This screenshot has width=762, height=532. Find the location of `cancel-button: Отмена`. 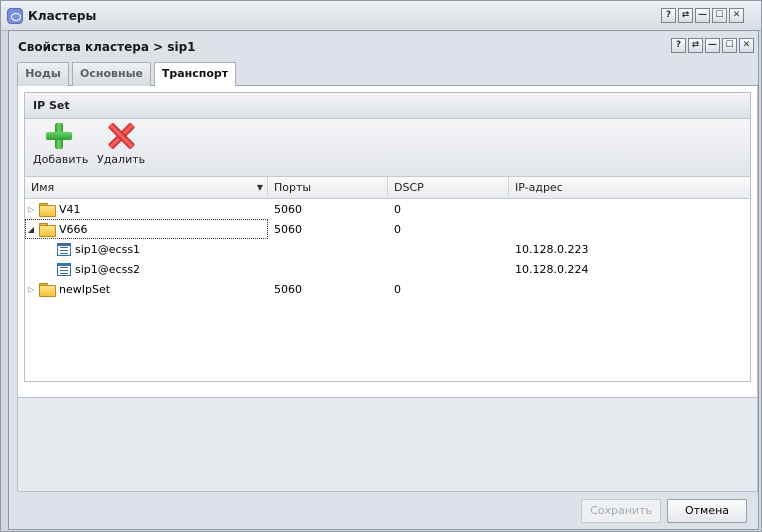

cancel-button: Отмена is located at coordinates (707, 511).